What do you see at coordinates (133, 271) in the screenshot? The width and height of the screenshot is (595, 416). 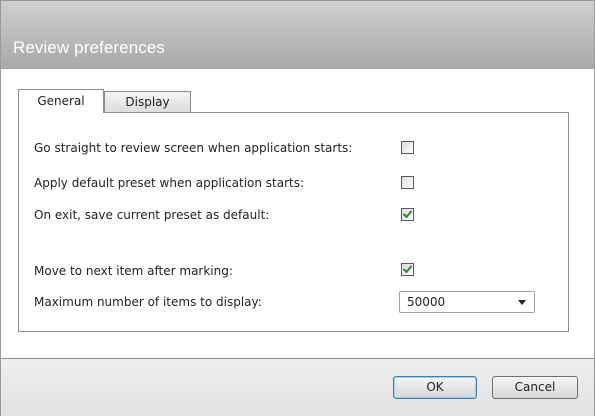 I see `option-move-next-label: Move to next item after marking:` at bounding box center [133, 271].